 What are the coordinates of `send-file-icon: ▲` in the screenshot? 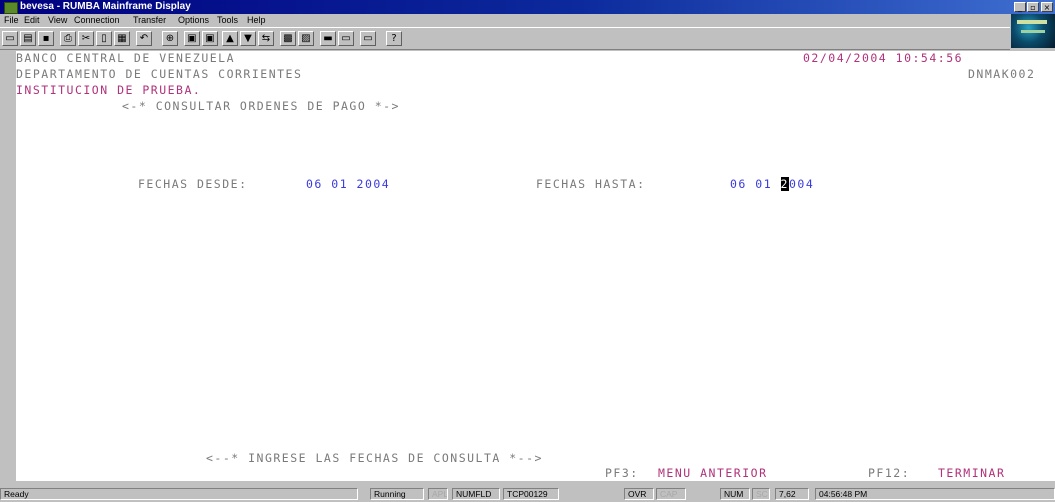 It's located at (230, 38).